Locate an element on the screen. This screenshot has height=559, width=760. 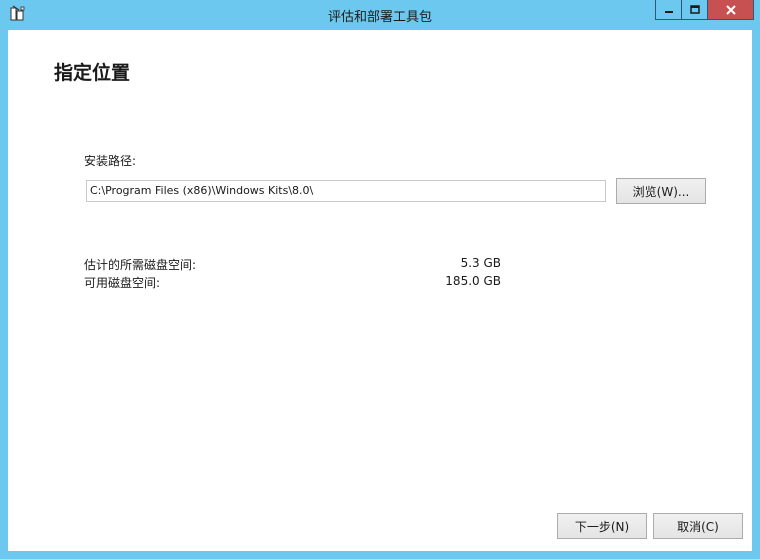
install-path-input: C:\Program Files (x86)\Windows Kits\8.0\ is located at coordinates (346, 191).